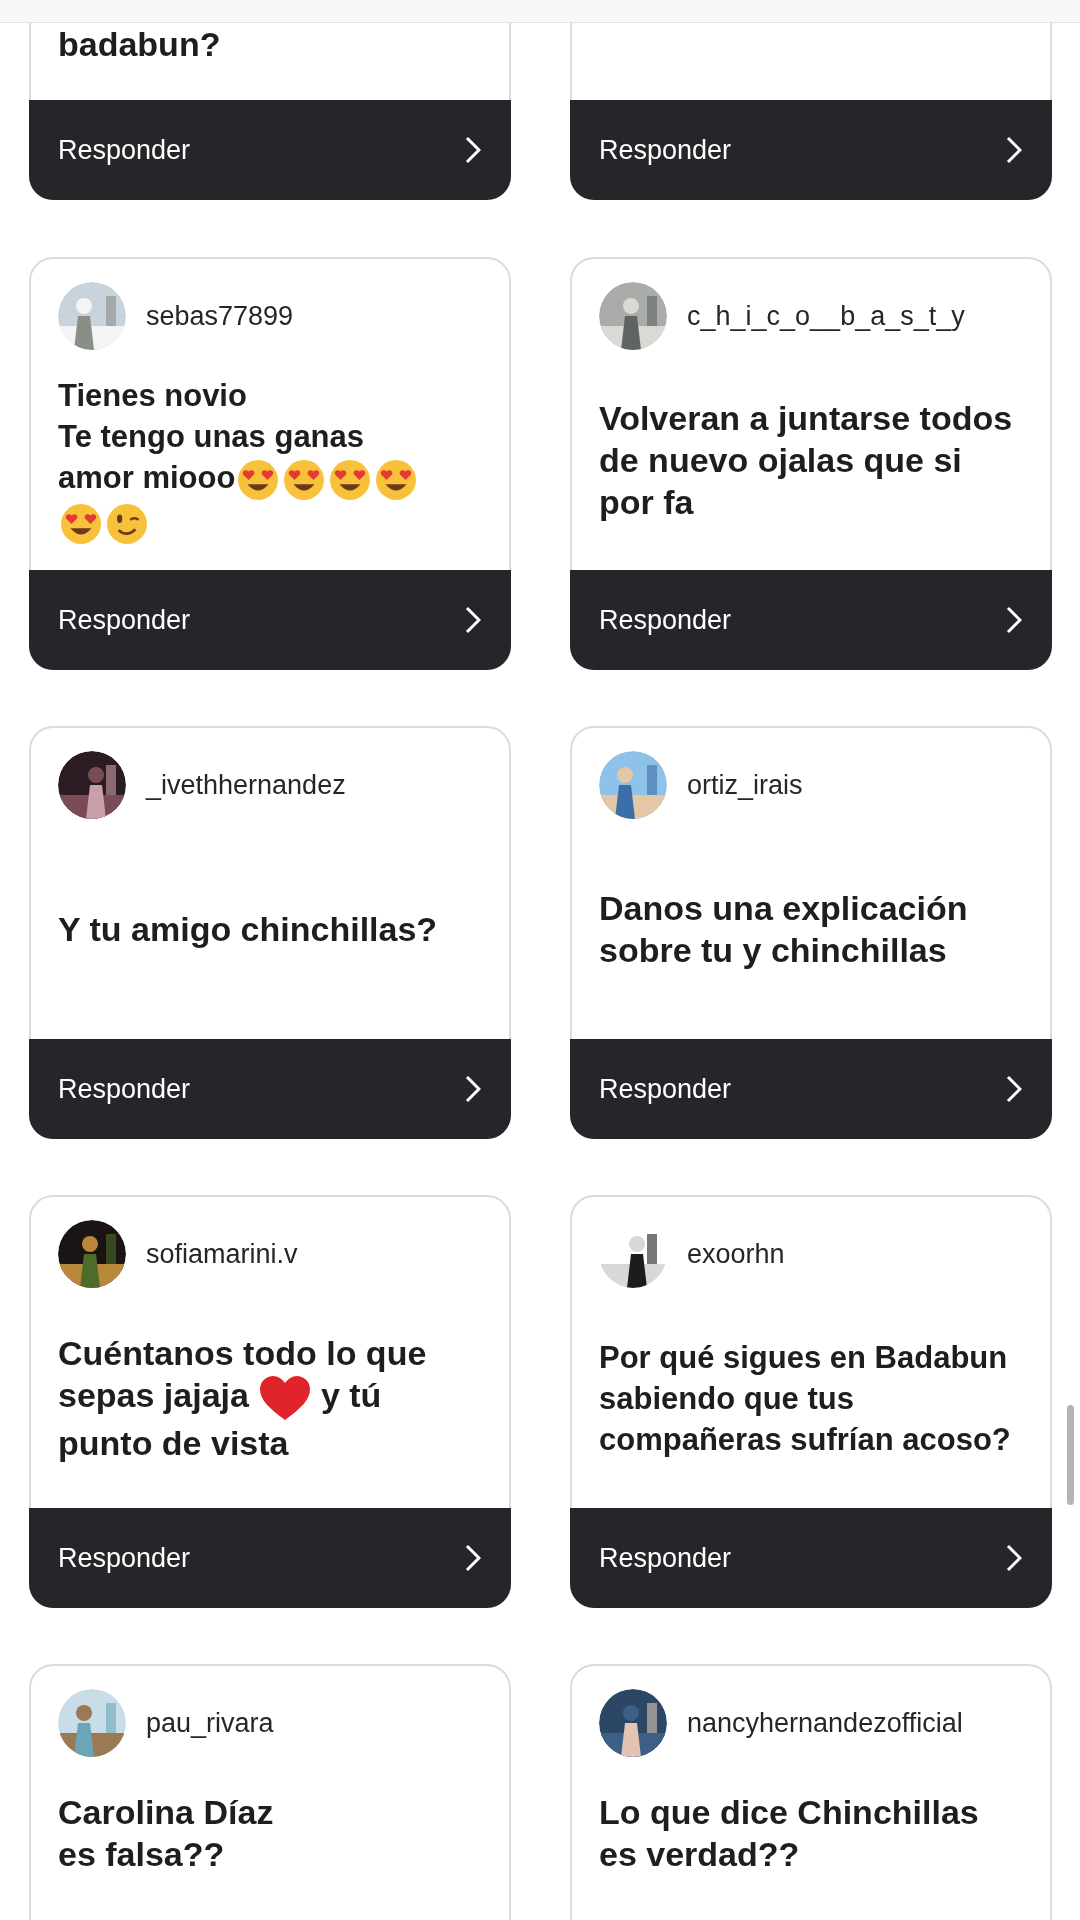 This screenshot has width=1080, height=1920. I want to click on question-text: badabun?, so click(139, 44).